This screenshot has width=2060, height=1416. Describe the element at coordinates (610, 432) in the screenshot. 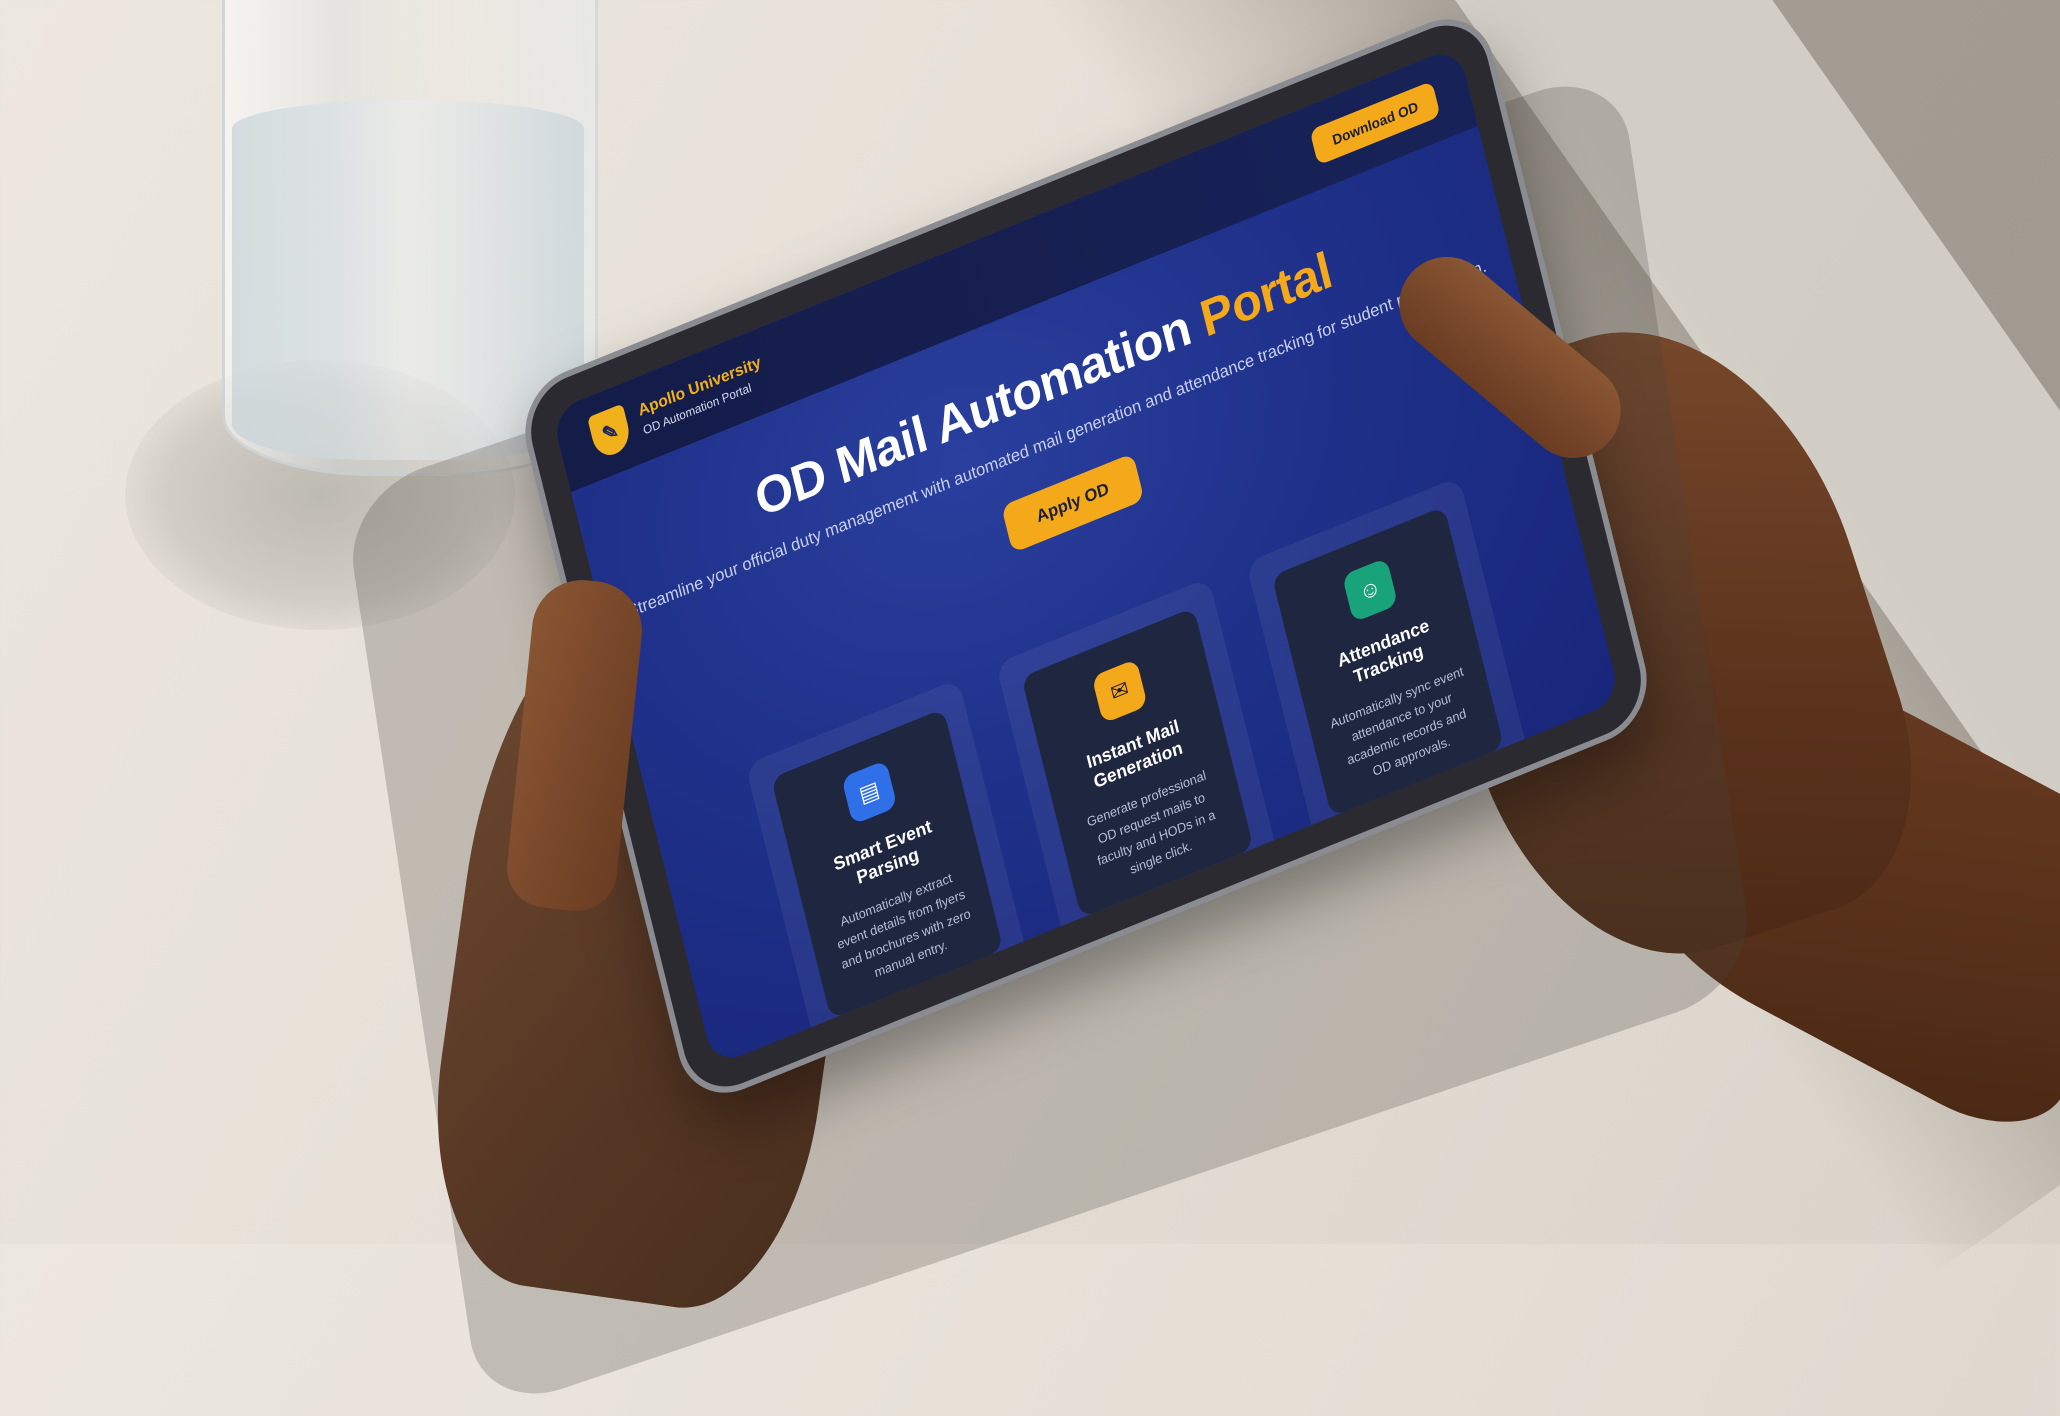

I see `shield-logo-icon: ✎` at that location.